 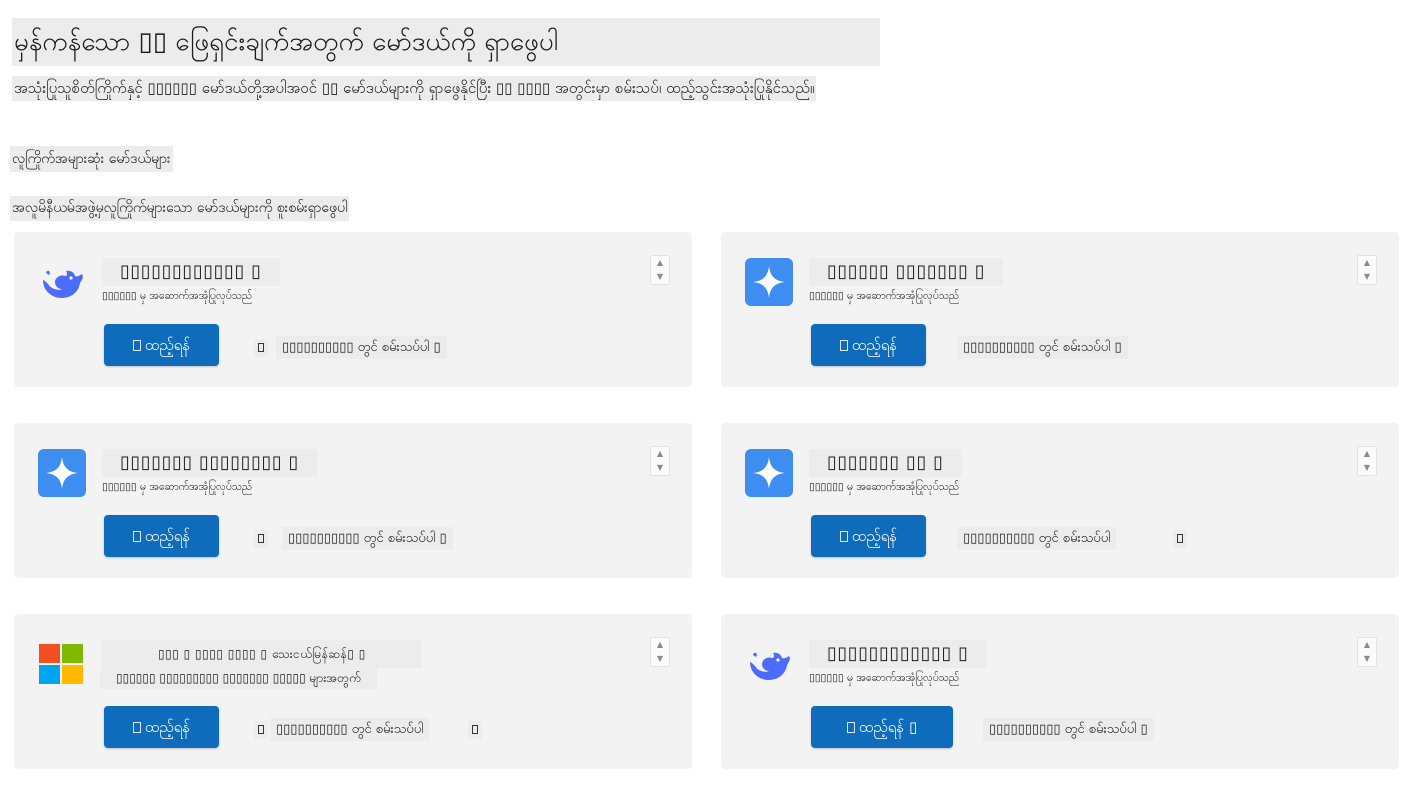 What do you see at coordinates (209, 463) in the screenshot?
I see `model-title: ▯▯▯▯▯▯▯ ▯▯▯▯▯▯▯▯ ▯` at bounding box center [209, 463].